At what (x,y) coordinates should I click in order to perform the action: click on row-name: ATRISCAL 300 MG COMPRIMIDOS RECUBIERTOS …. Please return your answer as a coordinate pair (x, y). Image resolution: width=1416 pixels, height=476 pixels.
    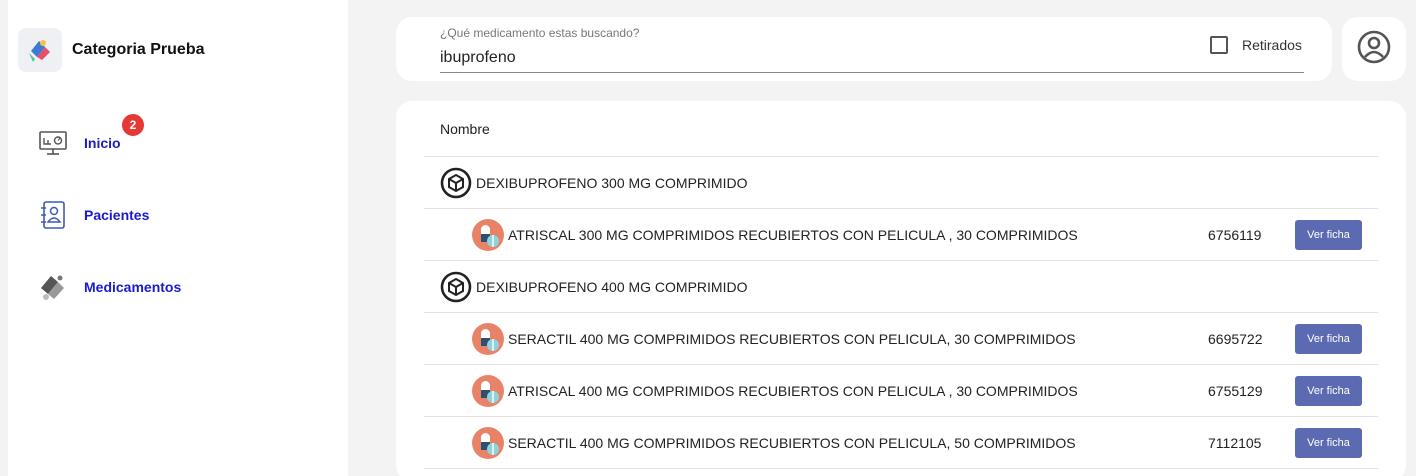
    Looking at the image, I should click on (793, 234).